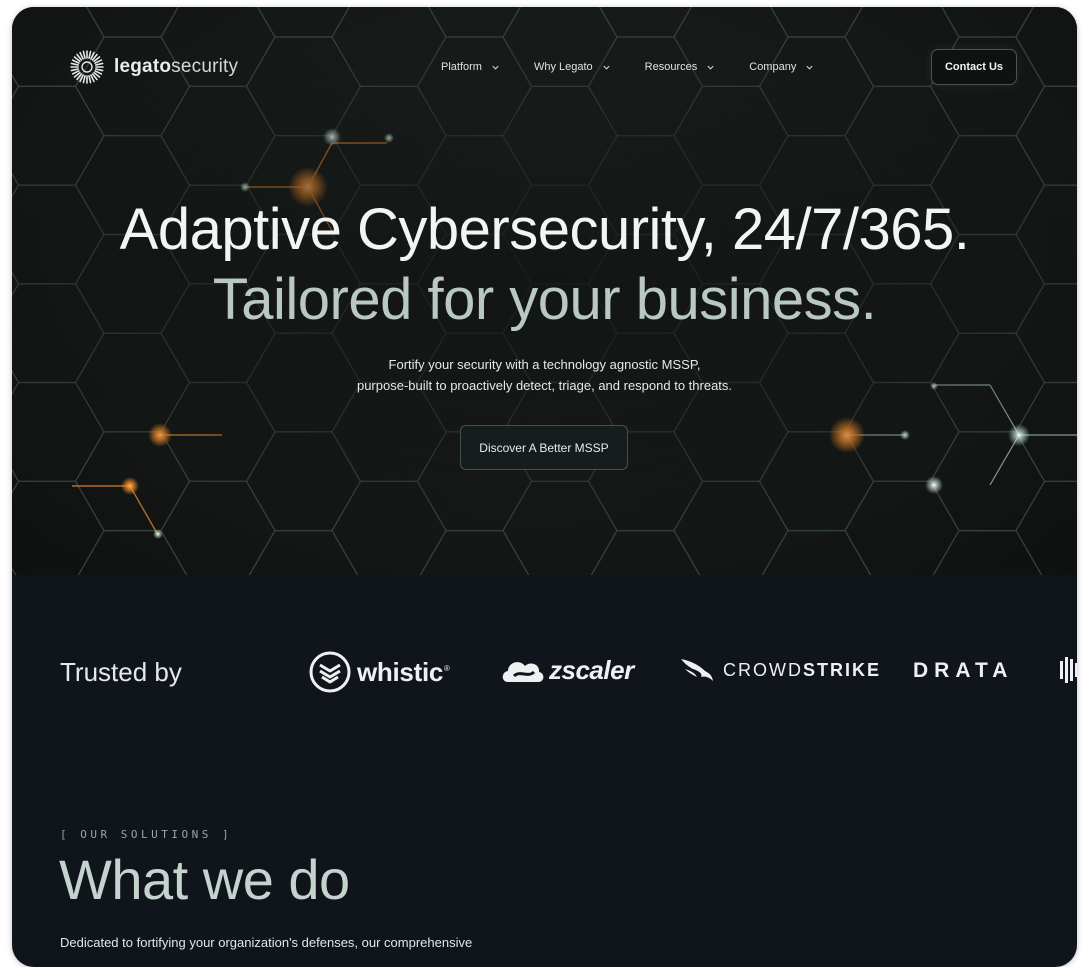  I want to click on nav-item-why-legato: Why Legato, so click(572, 67).